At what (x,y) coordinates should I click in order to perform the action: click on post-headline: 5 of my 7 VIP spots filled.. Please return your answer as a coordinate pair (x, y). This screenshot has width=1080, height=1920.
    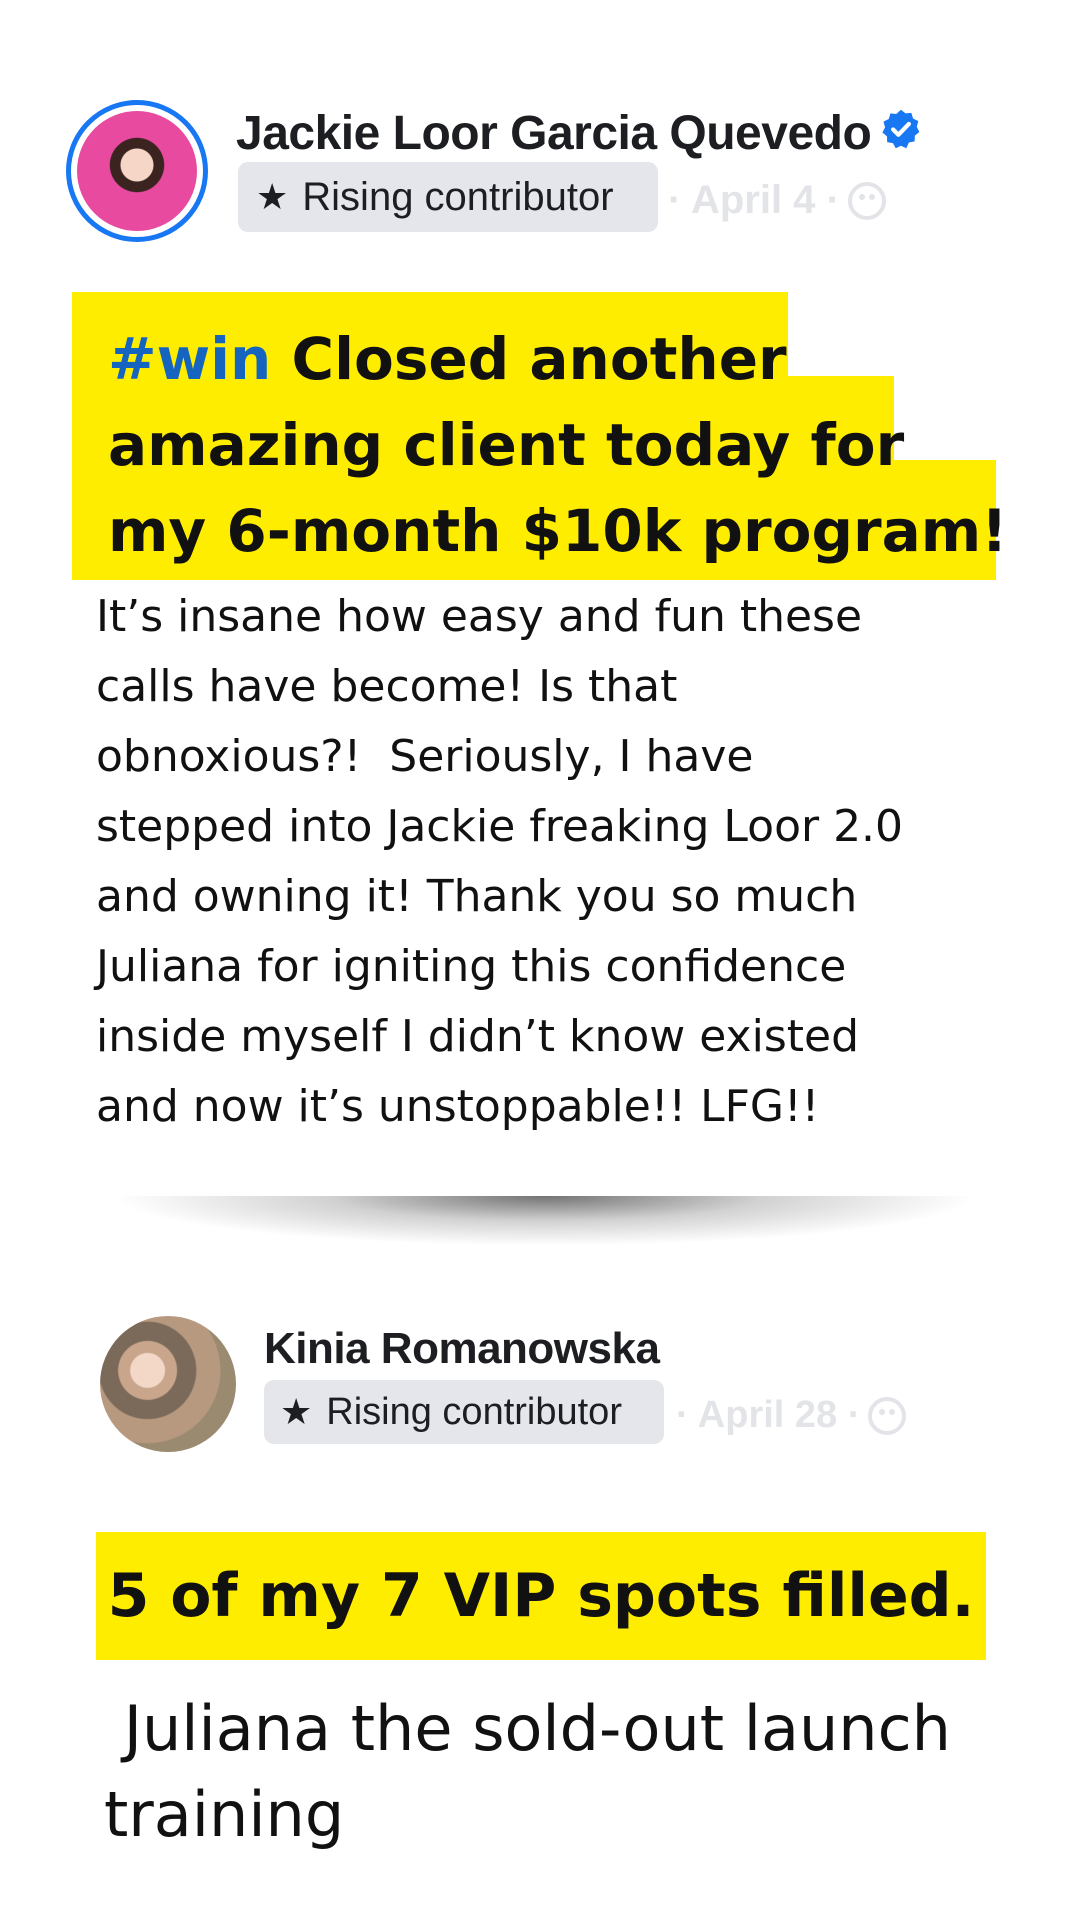
    Looking at the image, I should click on (541, 1596).